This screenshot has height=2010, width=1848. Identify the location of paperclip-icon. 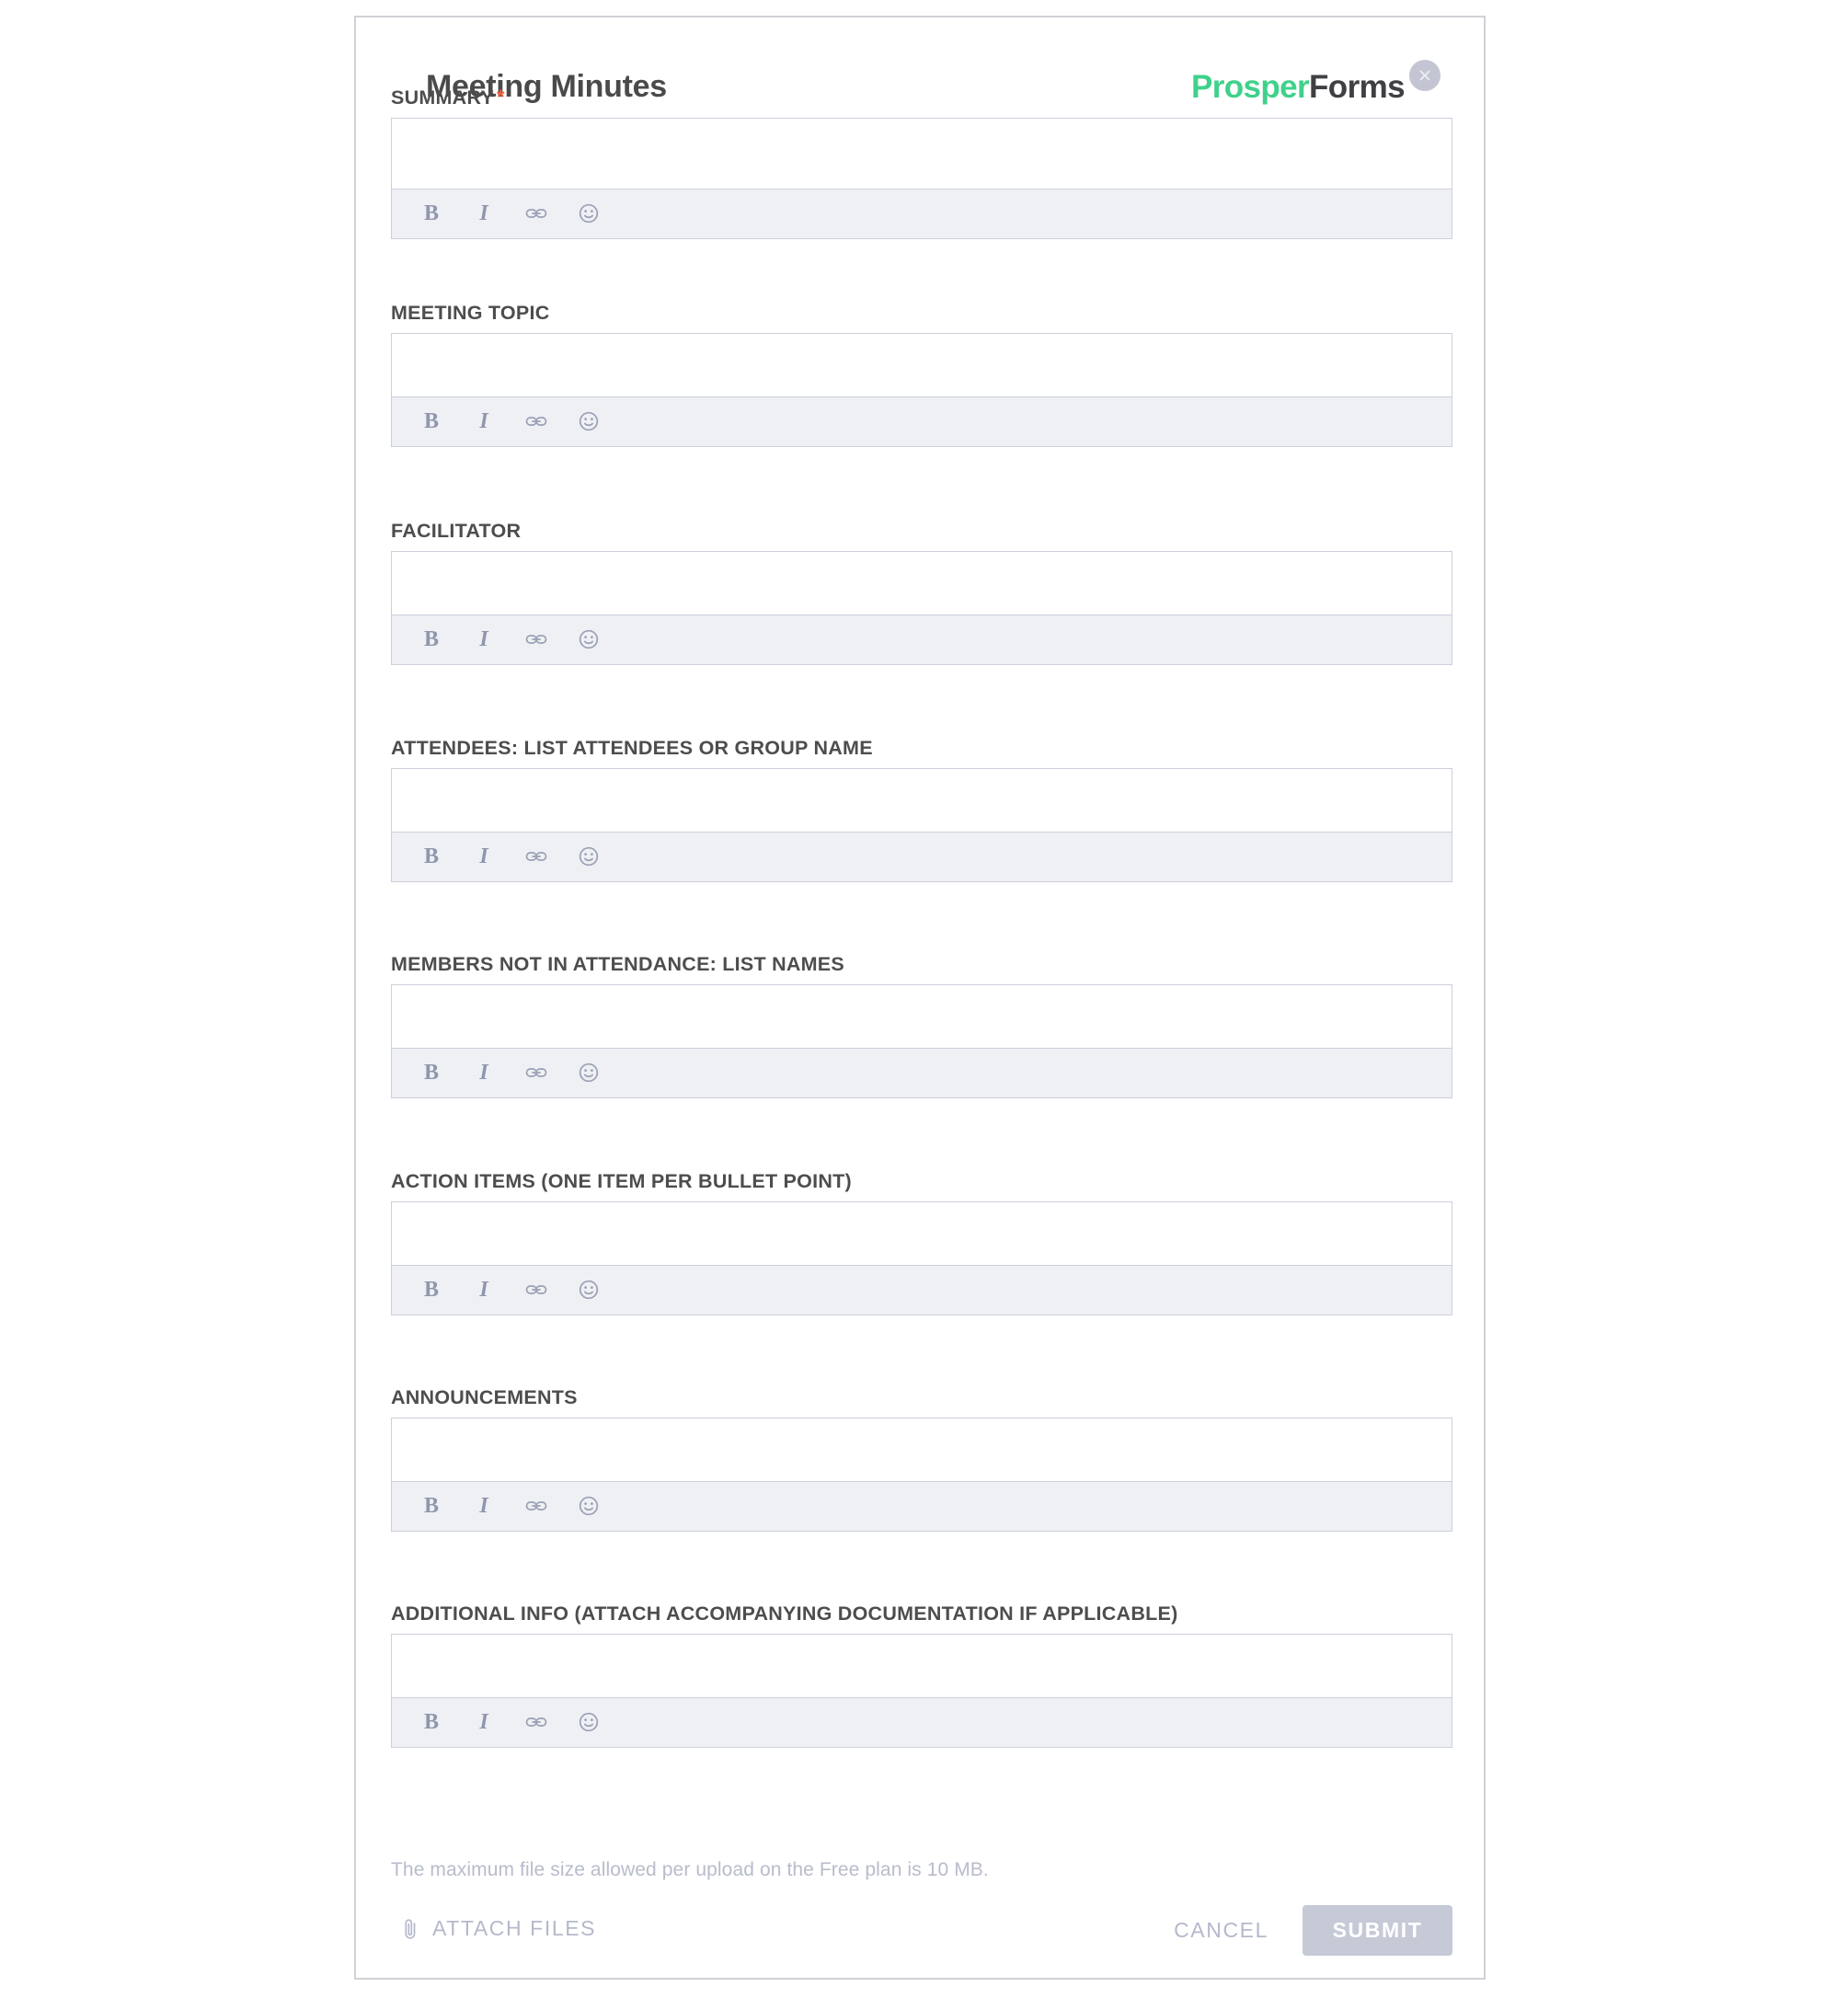
(410, 1929).